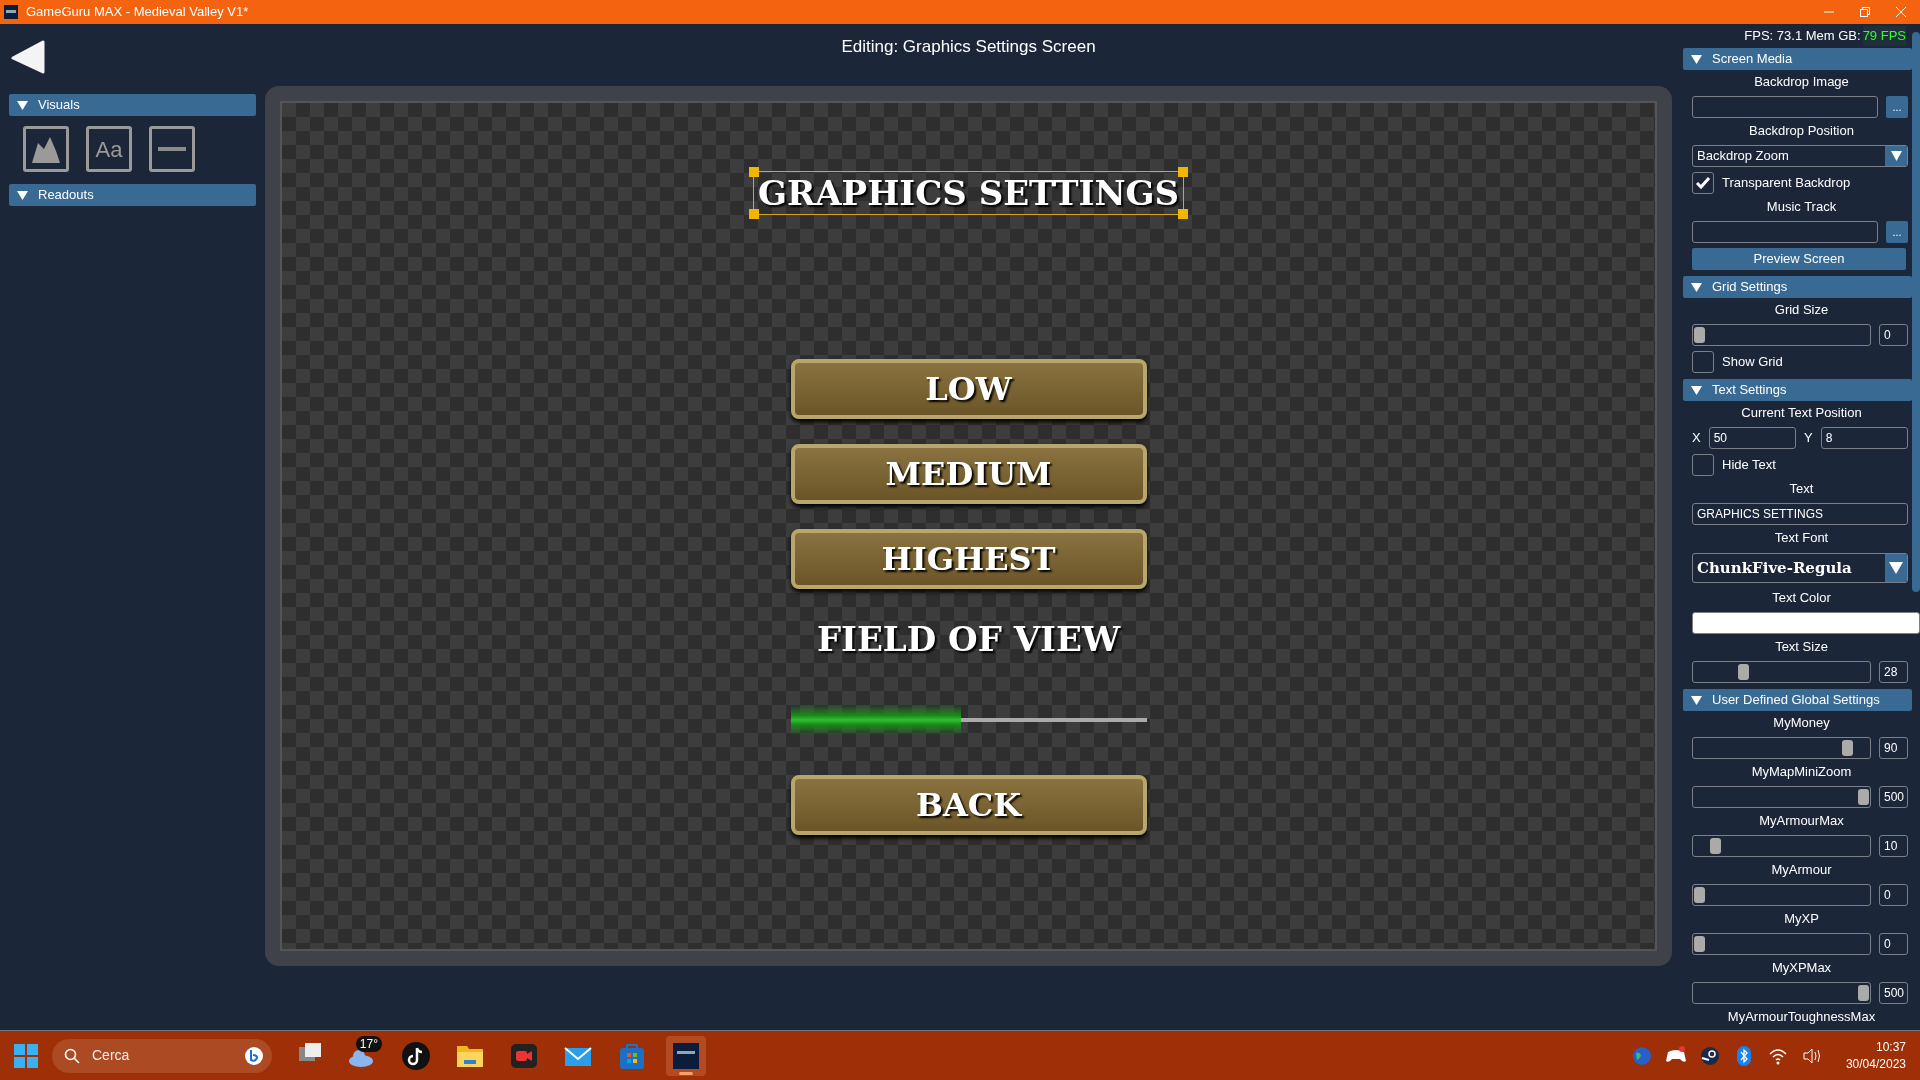  Describe the element at coordinates (1797, 287) in the screenshot. I see `section-header: Grid Settings` at that location.